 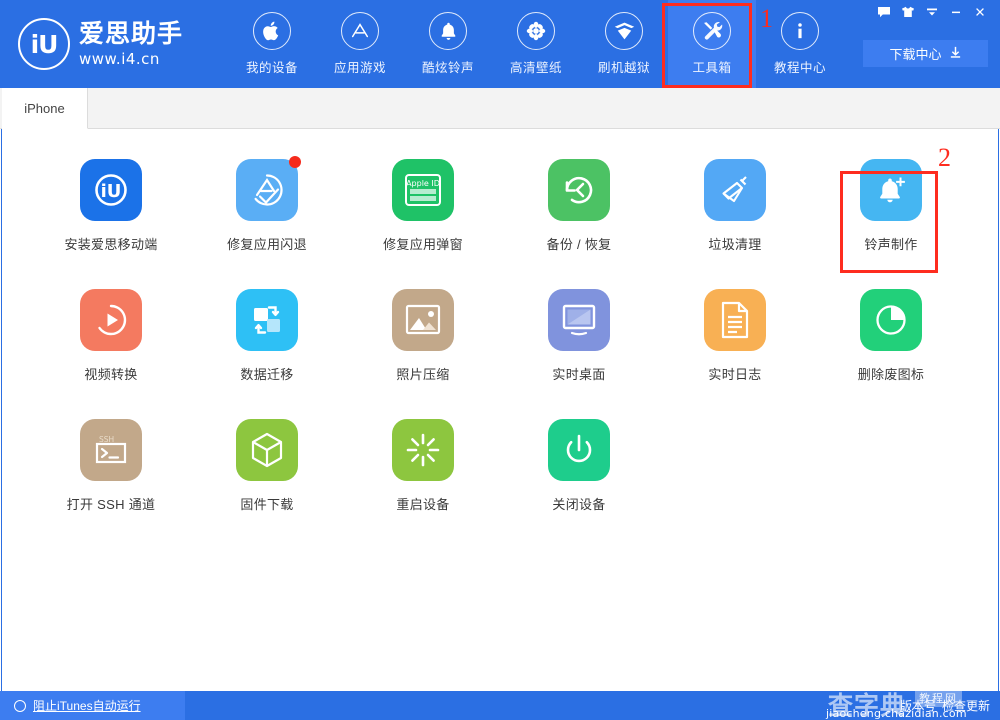 What do you see at coordinates (447, 68) in the screenshot?
I see `nav-label: 酷炫铃声` at bounding box center [447, 68].